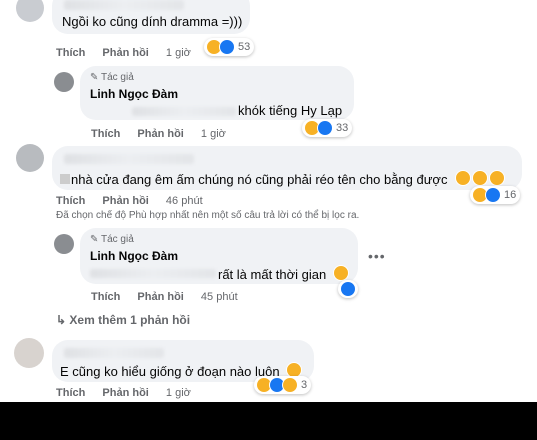 This screenshot has width=537, height=440. What do you see at coordinates (510, 195) in the screenshot?
I see `reaction-count: 16` at bounding box center [510, 195].